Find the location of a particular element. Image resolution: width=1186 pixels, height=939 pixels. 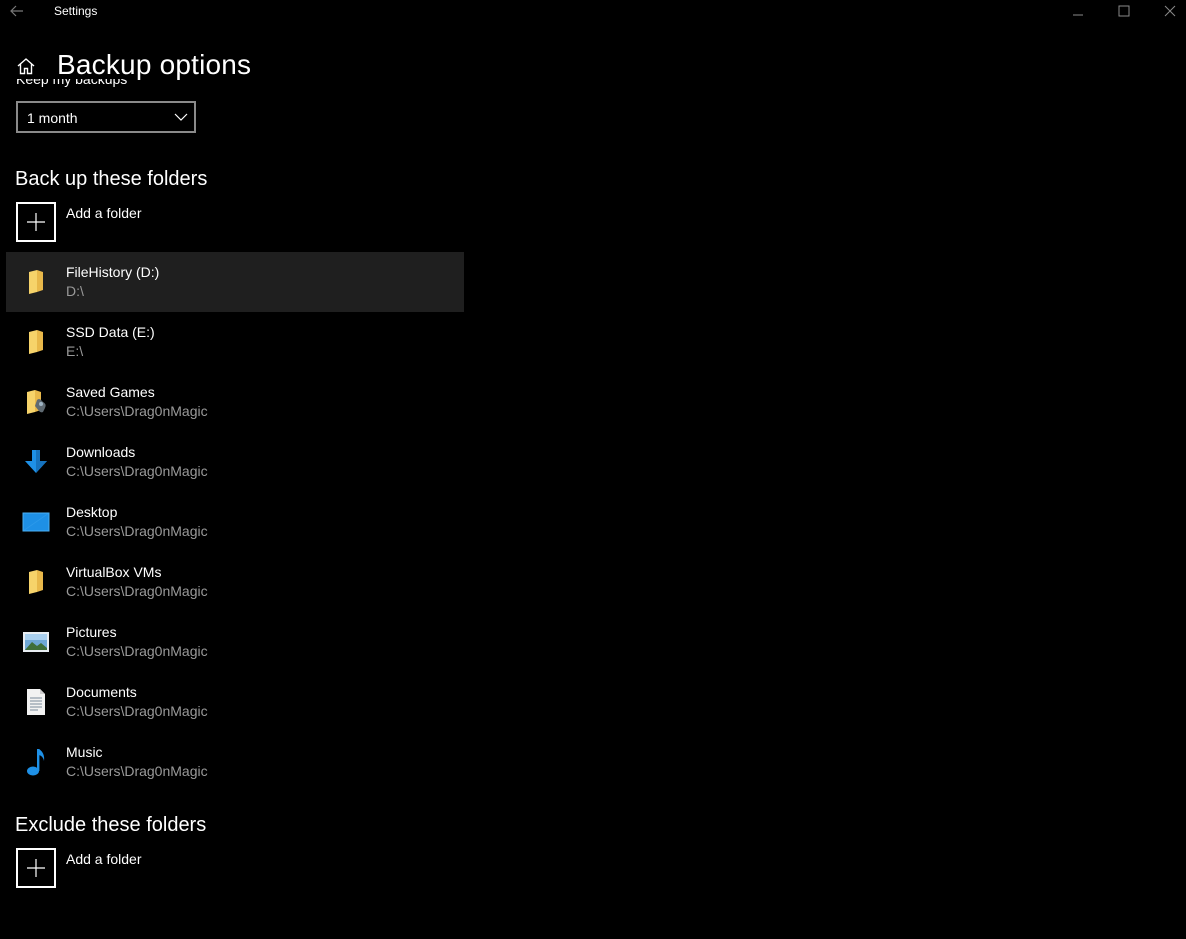

maximize-icon is located at coordinates (1124, 11).